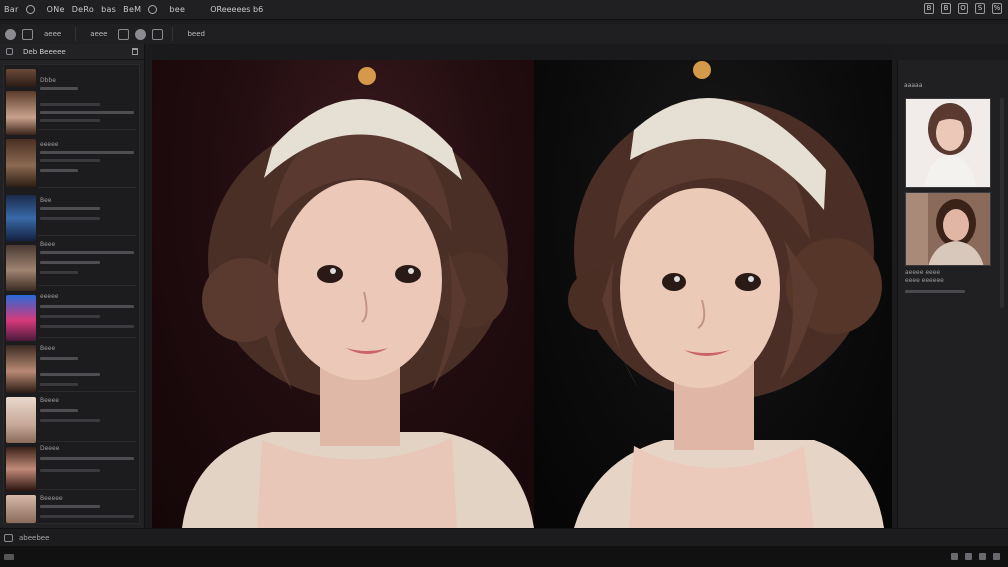 This screenshot has width=1008, height=567. I want to click on window-control-s: S, so click(980, 8).